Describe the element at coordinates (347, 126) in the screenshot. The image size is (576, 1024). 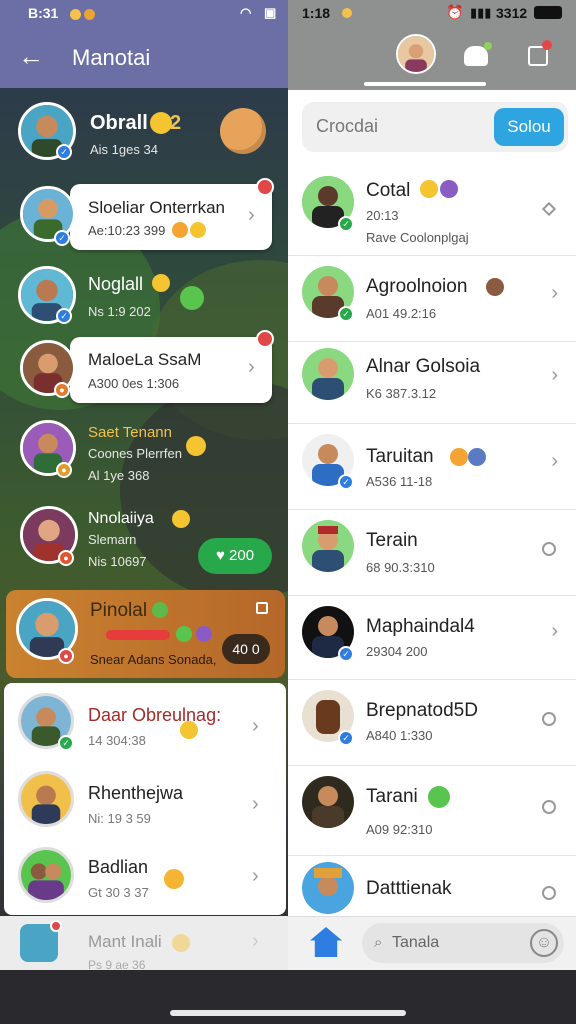
I see `search-input: Crocdai` at that location.